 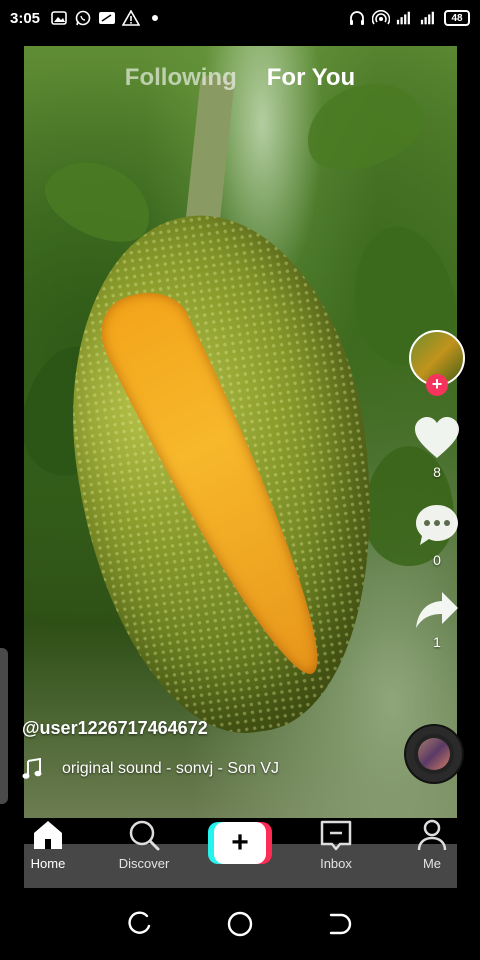 I want to click on create-button: +, so click(x=240, y=843).